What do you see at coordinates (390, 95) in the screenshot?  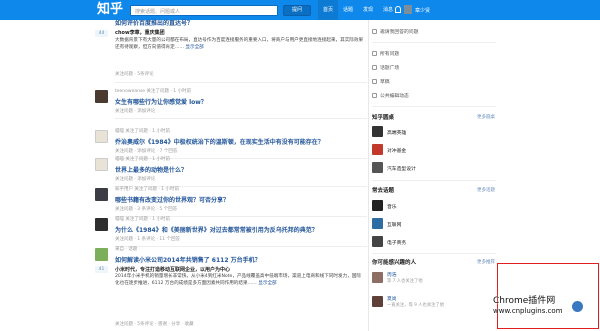 I see `sidebar-link-edit-log: 公共编辑动态` at bounding box center [390, 95].